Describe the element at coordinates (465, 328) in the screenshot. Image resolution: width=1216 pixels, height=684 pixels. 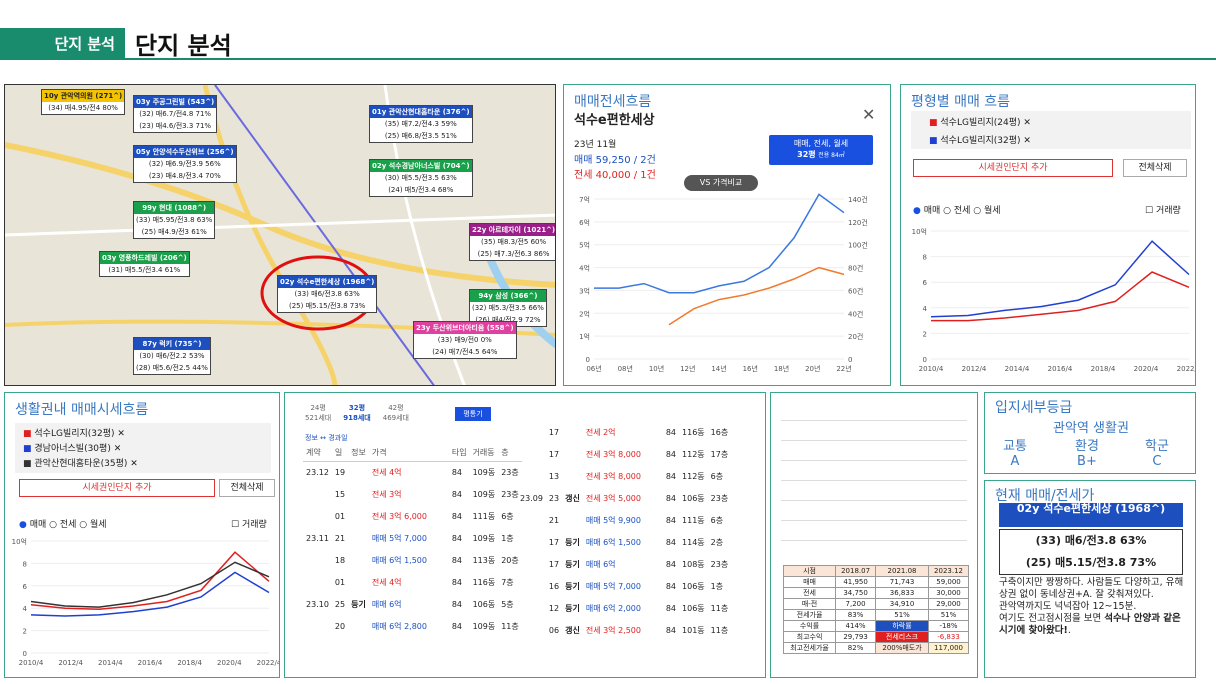
I see `map-label-title: 23y 두산위브더아티움 (558^)` at that location.